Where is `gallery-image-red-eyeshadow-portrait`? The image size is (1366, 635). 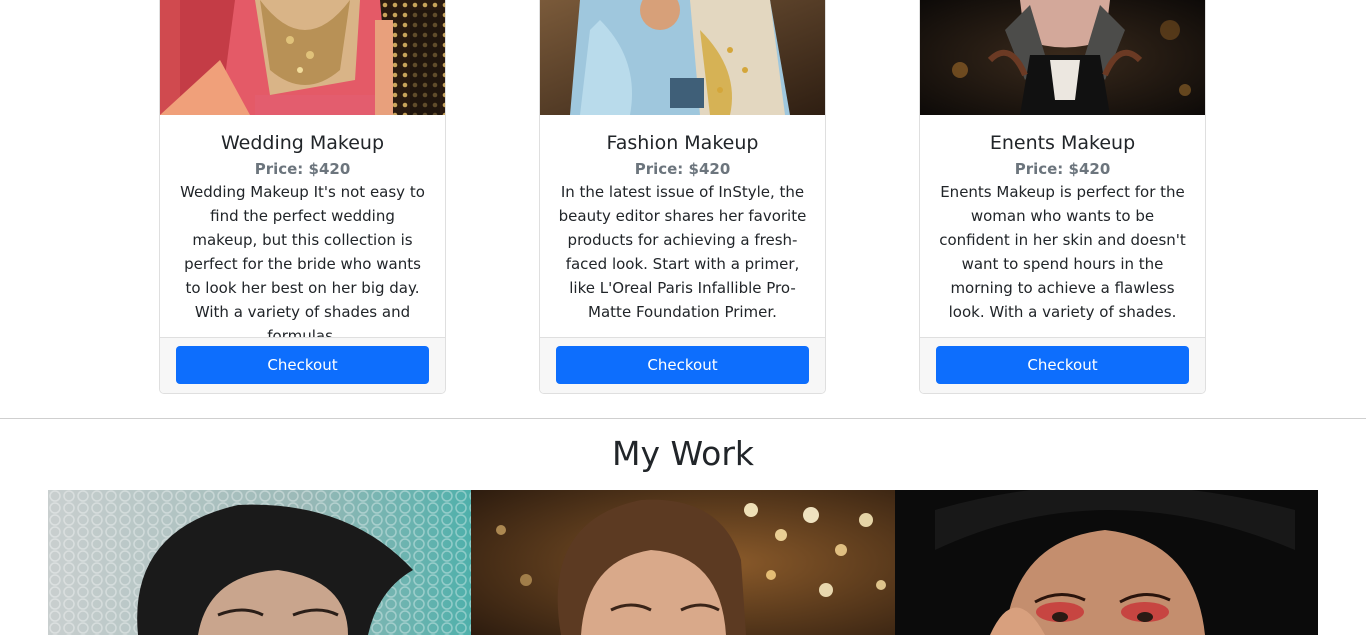 gallery-image-red-eyeshadow-portrait is located at coordinates (1106, 562).